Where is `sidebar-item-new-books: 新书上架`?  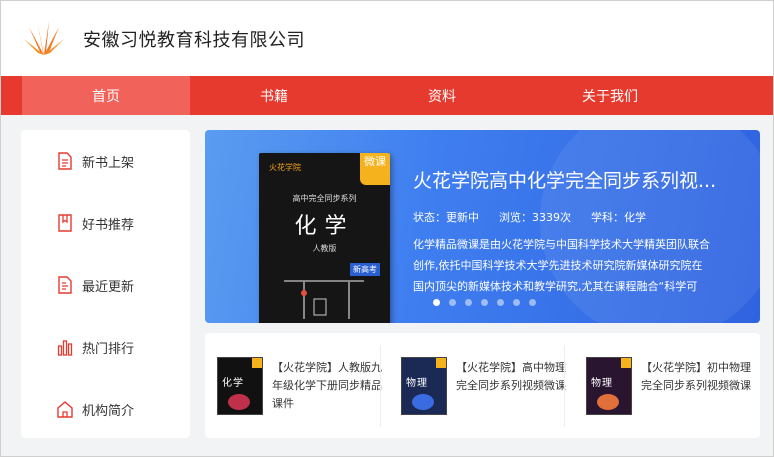 sidebar-item-new-books: 新书上架 is located at coordinates (105, 161).